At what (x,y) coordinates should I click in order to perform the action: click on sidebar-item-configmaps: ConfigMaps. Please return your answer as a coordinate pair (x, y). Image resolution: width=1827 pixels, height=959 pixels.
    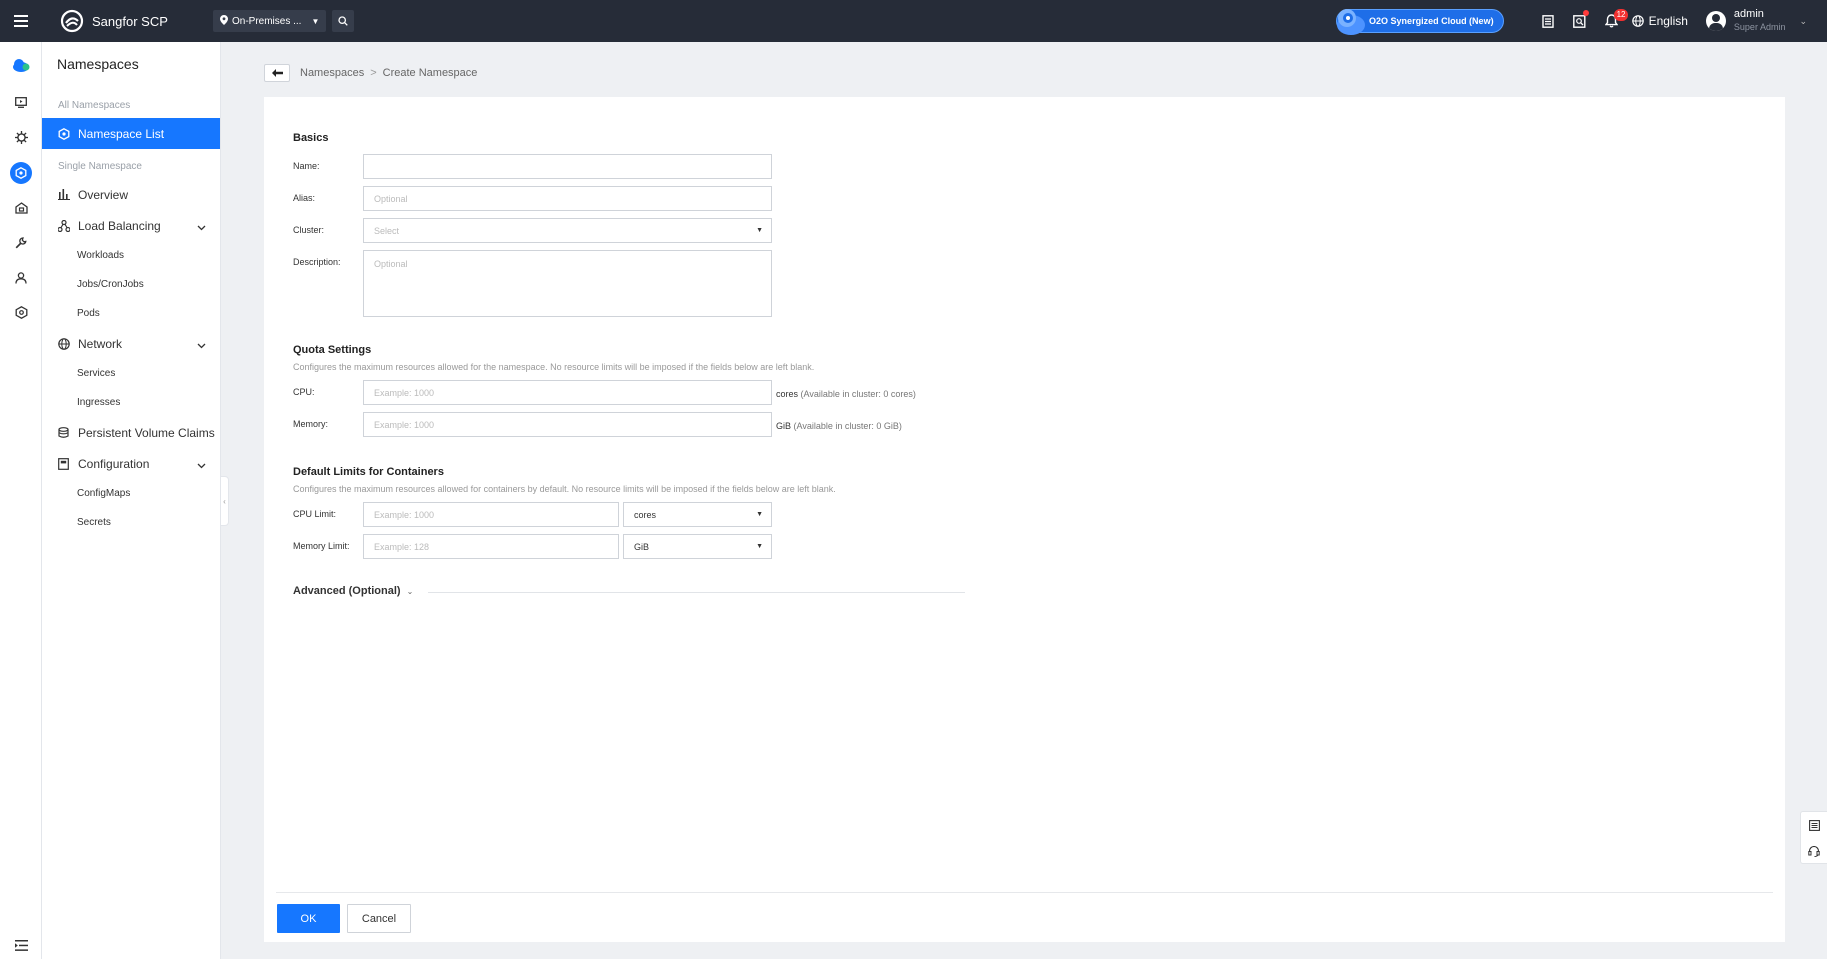
    Looking at the image, I should click on (131, 493).